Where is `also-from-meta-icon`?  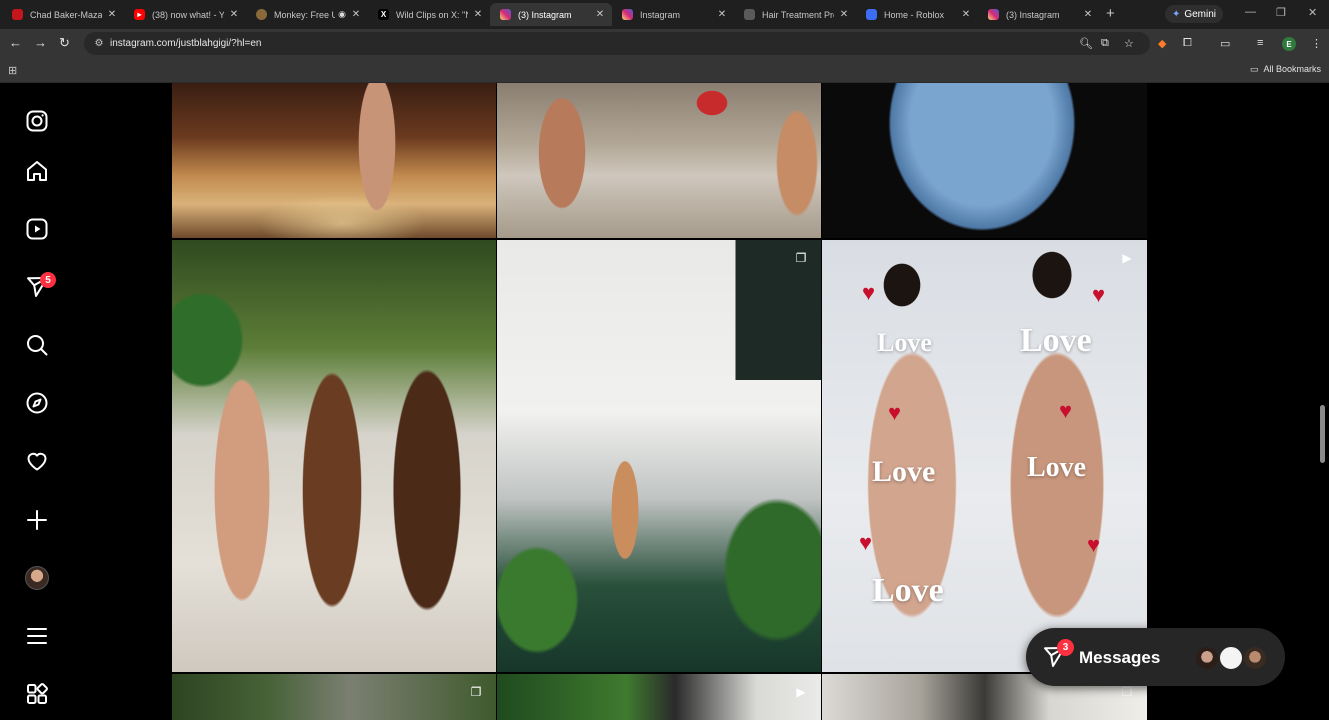
also-from-meta-icon is located at coordinates (37, 694).